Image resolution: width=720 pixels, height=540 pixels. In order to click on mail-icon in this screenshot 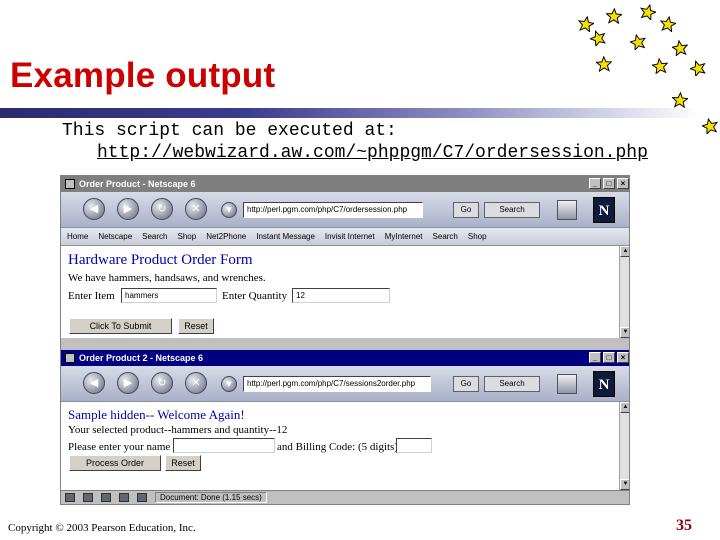, I will do `click(88, 497)`.